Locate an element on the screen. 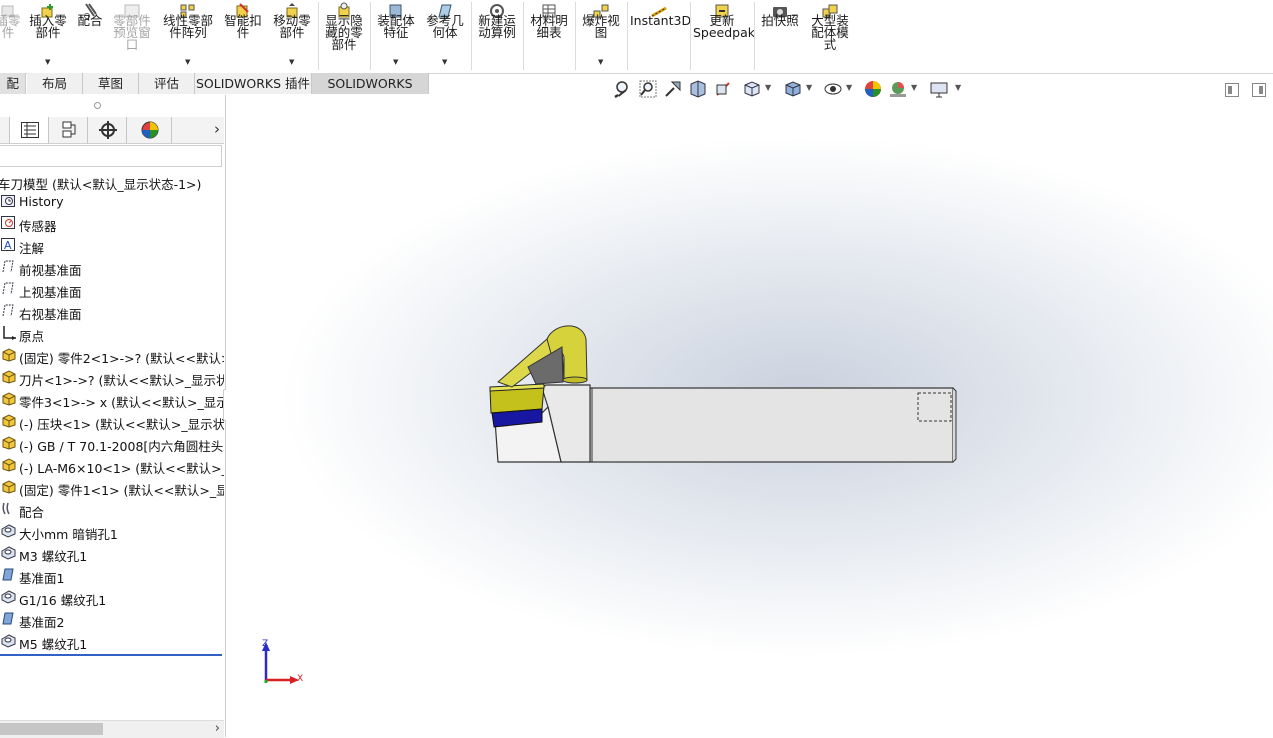  scrollbar-thumb is located at coordinates (51, 729).